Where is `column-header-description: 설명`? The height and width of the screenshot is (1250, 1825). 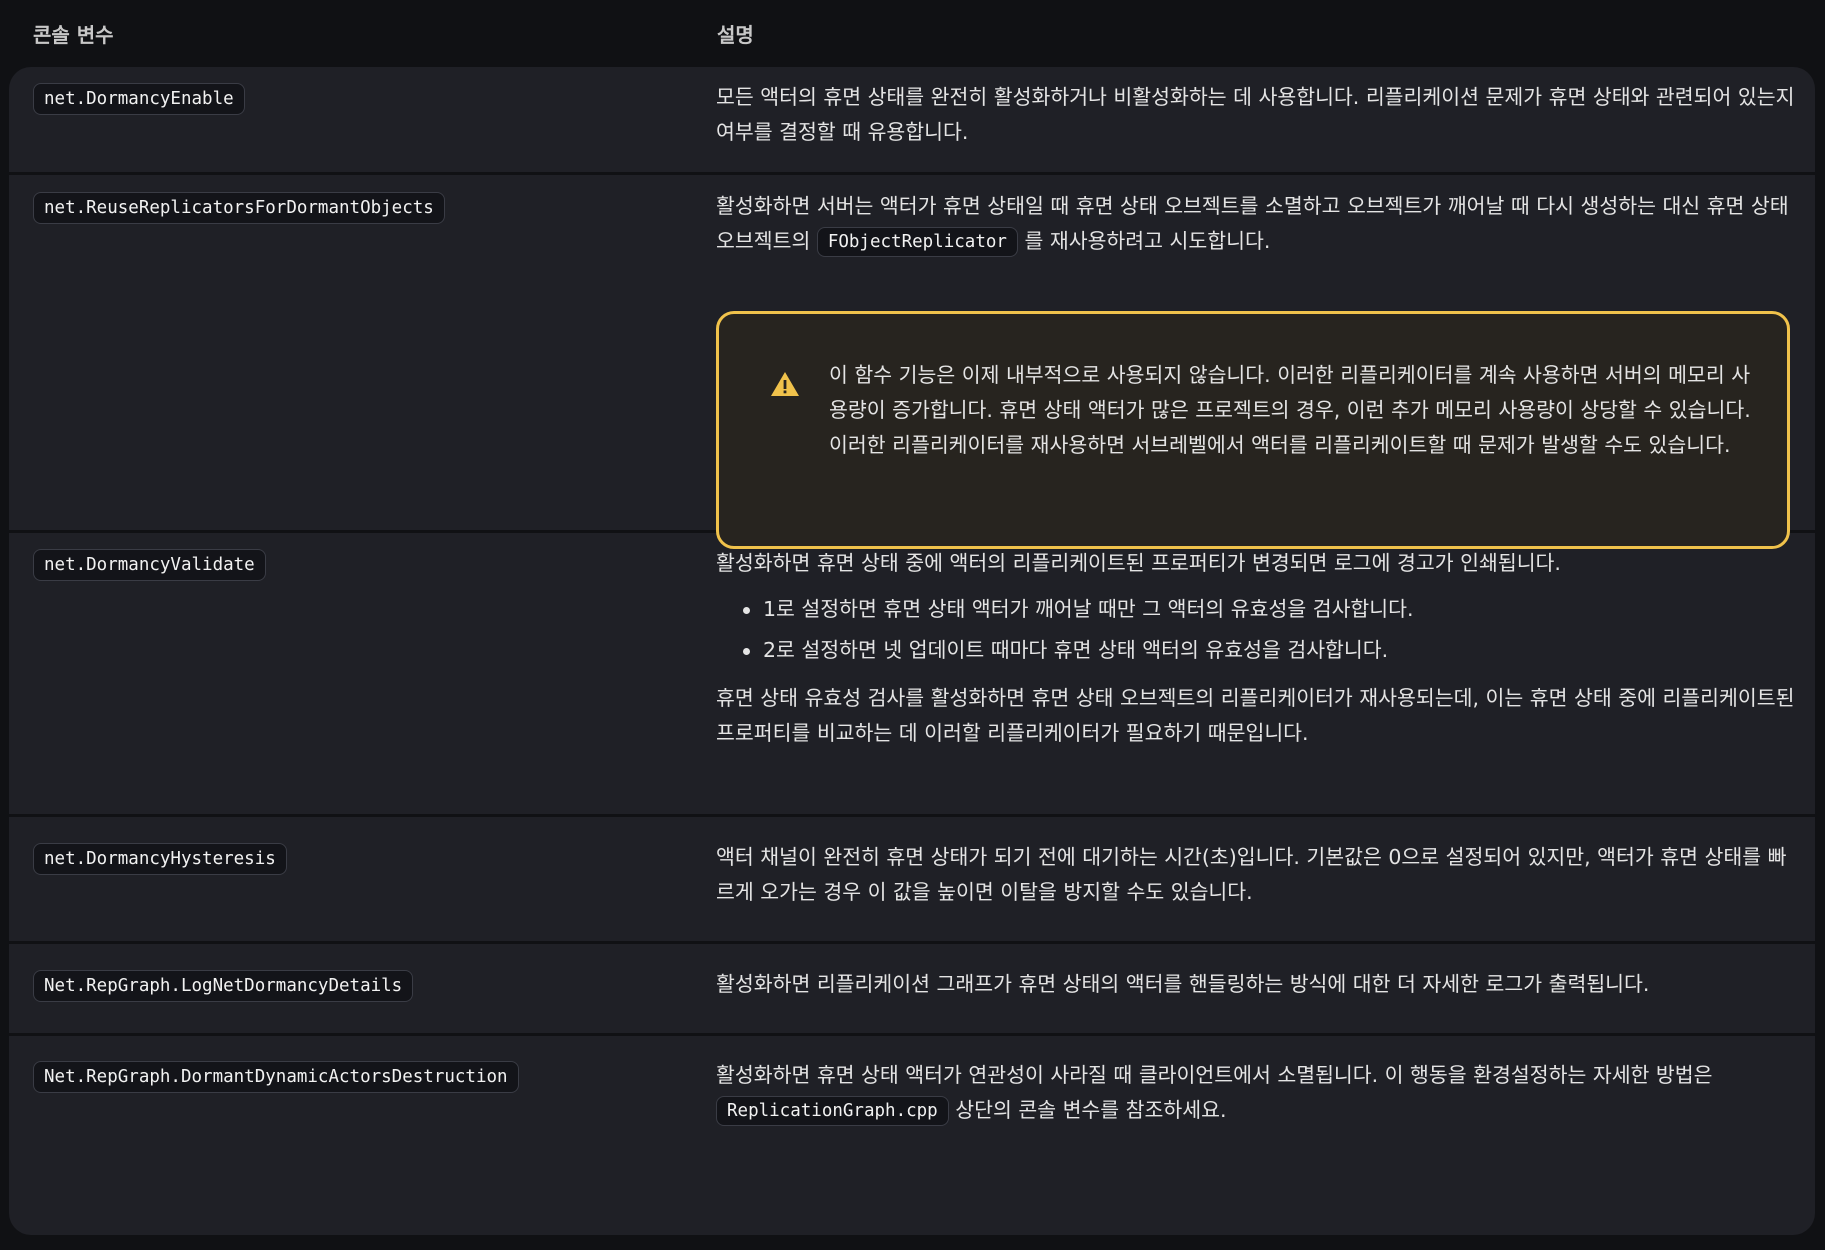 column-header-description: 설명 is located at coordinates (735, 34).